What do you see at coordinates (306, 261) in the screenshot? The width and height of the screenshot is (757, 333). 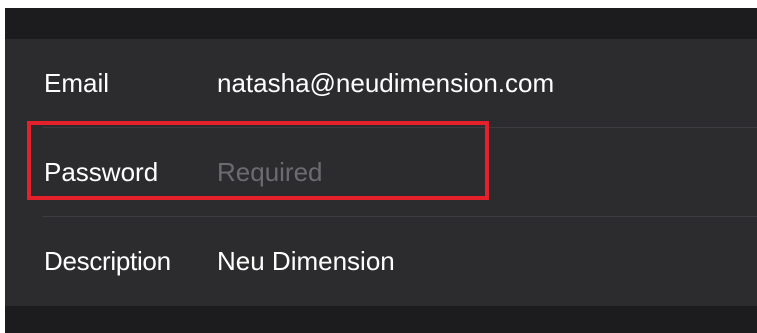 I see `description-value: Neu Dimension` at bounding box center [306, 261].